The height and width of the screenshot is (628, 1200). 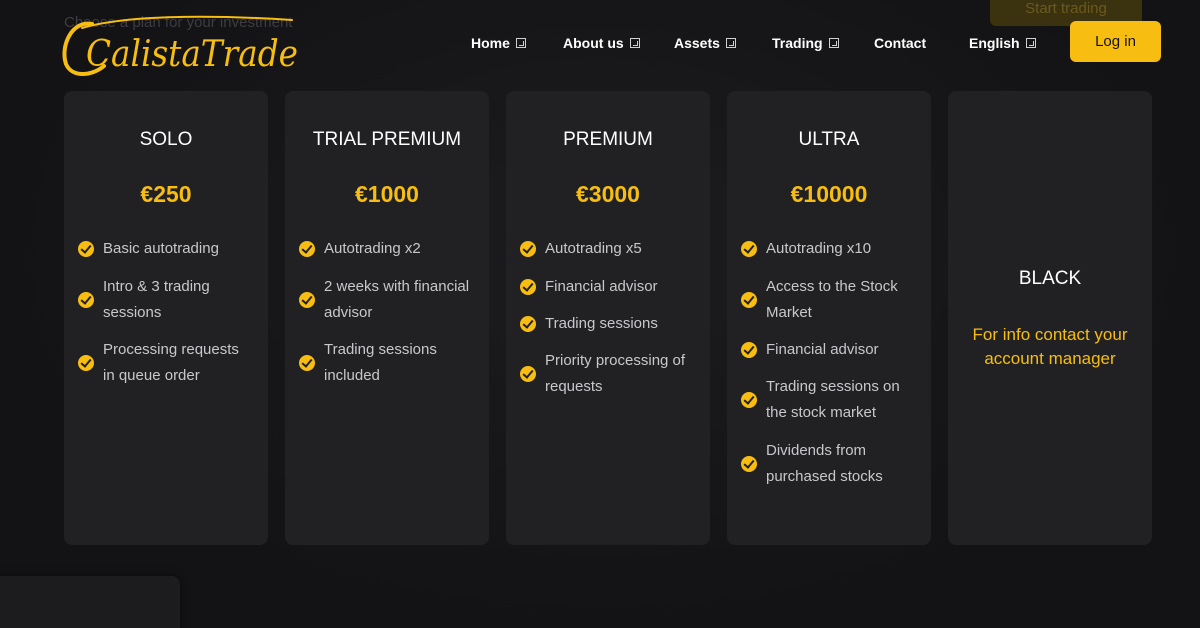 I want to click on nav-item-assets: Assets, so click(x=705, y=43).